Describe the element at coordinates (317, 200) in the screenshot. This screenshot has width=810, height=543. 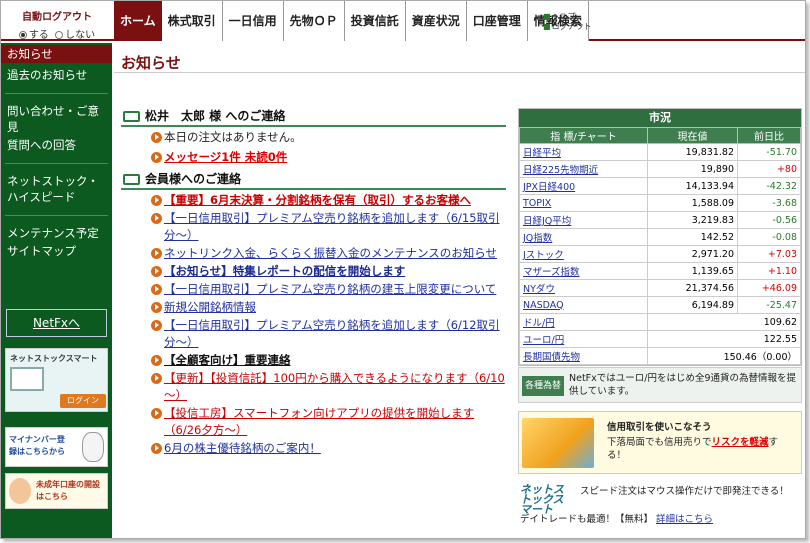
I see `notice-link: 【重要】6月末決算・分割銘柄を保有（取引）するお客様へ` at that location.